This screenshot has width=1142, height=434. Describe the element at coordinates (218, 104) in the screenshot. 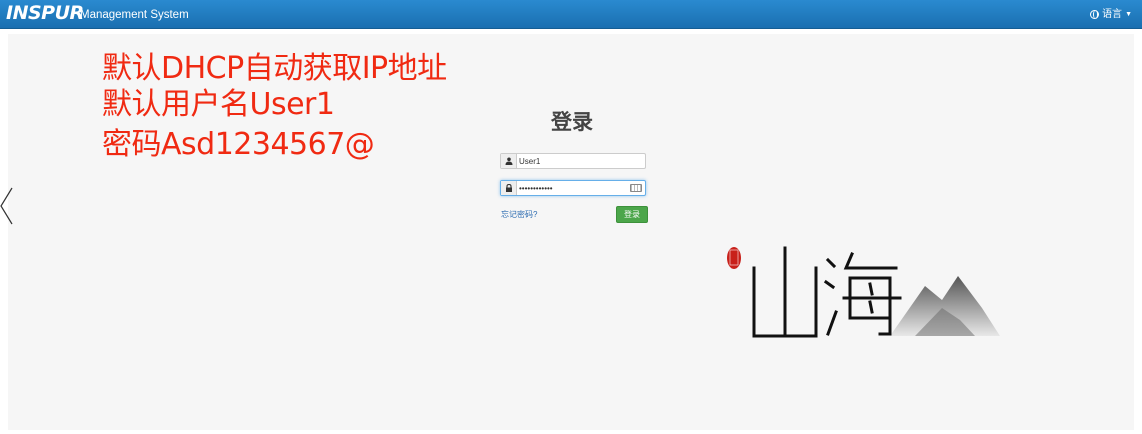

I see `annotation-line-2: 默认用户名User1` at that location.